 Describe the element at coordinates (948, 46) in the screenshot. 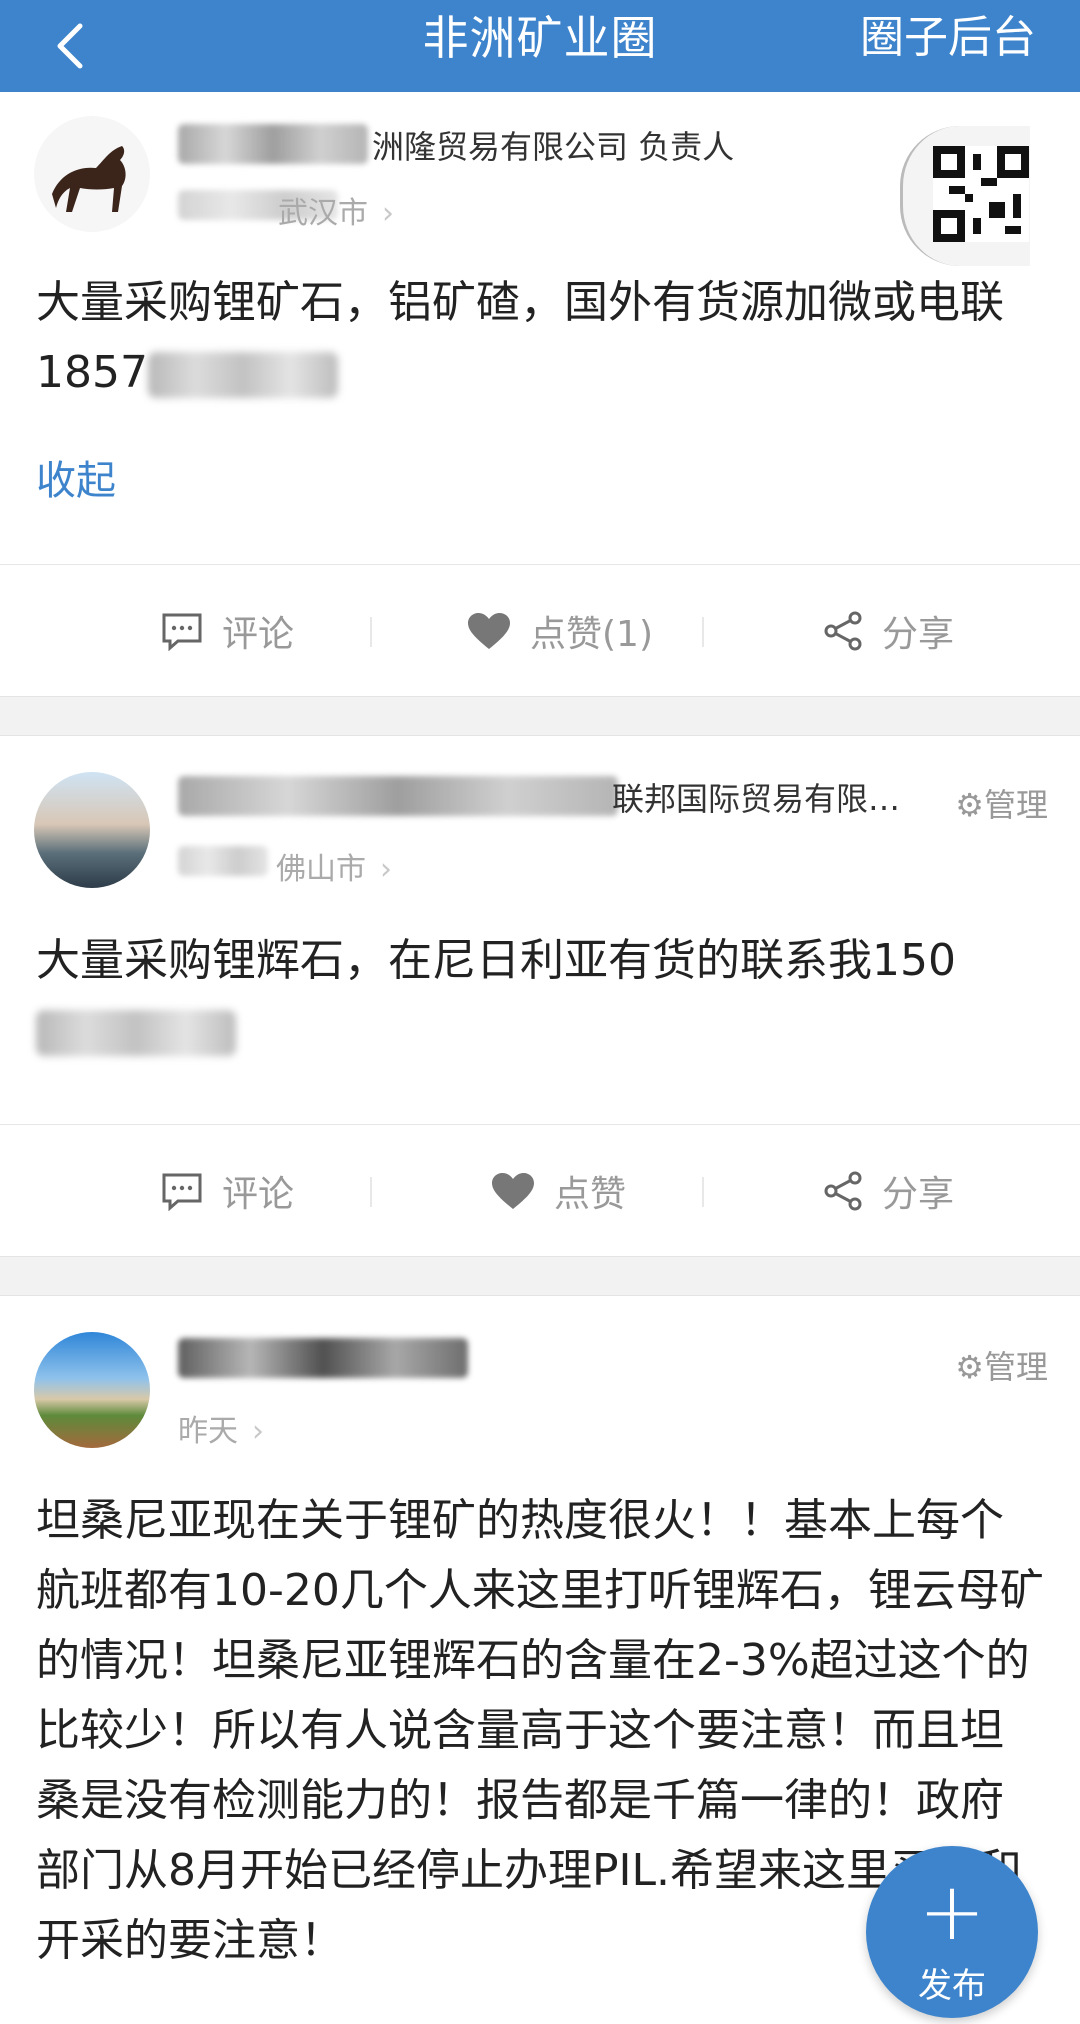

I see `circle-admin-button: 圈子后台` at that location.